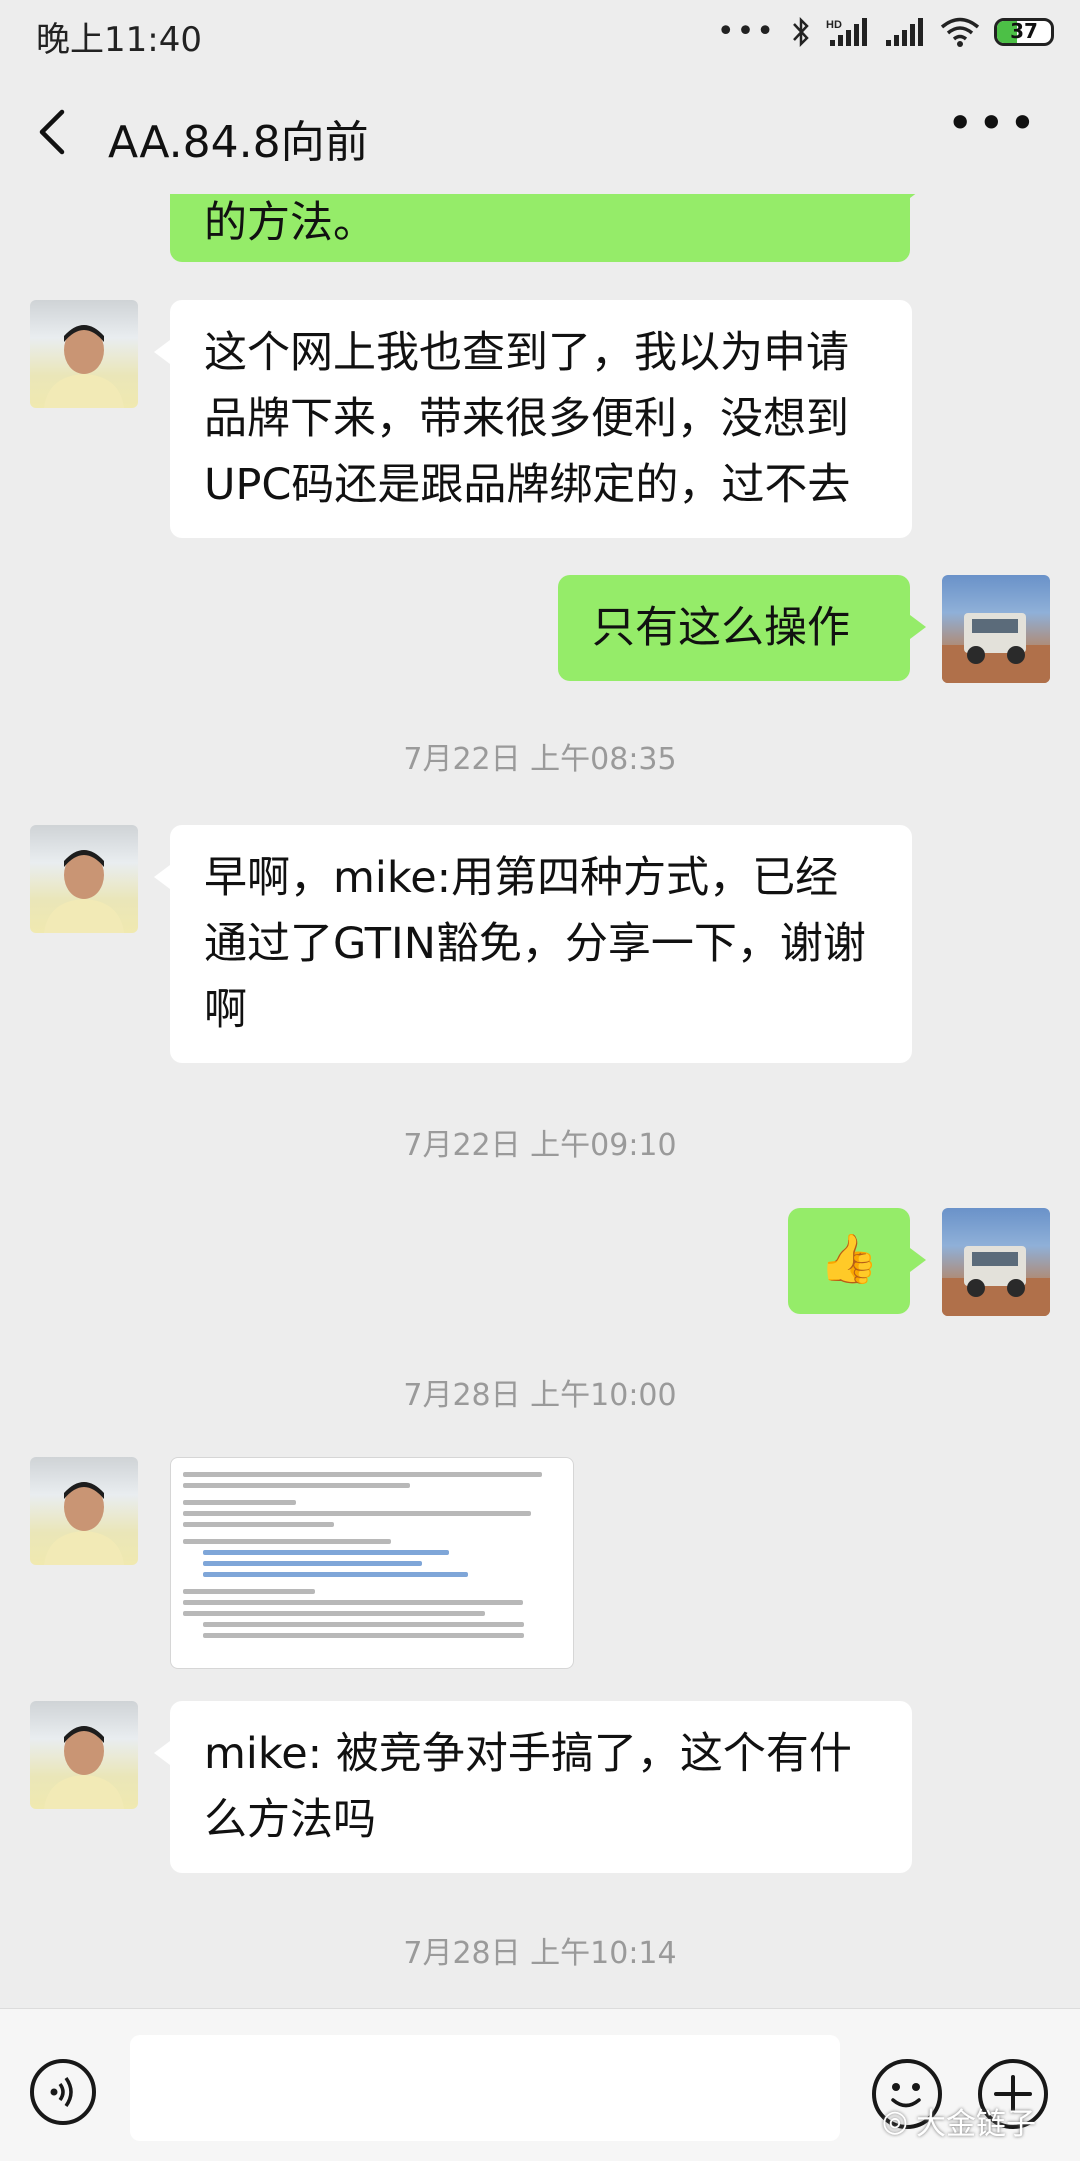 Image resolution: width=1080 pixels, height=2161 pixels. I want to click on image-message, so click(372, 1563).